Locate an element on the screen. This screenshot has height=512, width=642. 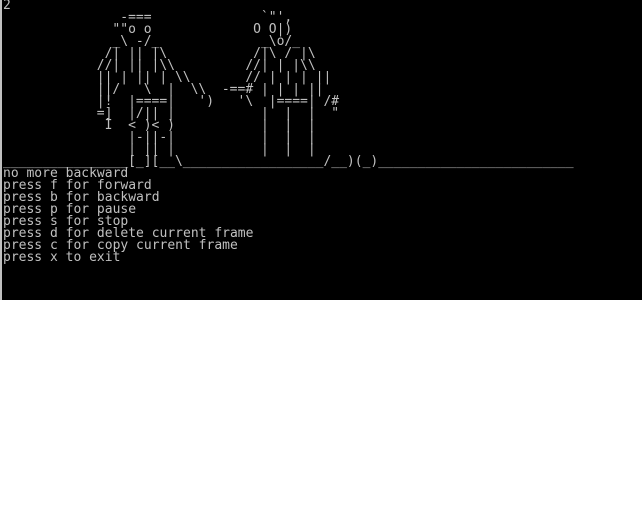
help-line-exit: press x to exit is located at coordinates (62, 257).